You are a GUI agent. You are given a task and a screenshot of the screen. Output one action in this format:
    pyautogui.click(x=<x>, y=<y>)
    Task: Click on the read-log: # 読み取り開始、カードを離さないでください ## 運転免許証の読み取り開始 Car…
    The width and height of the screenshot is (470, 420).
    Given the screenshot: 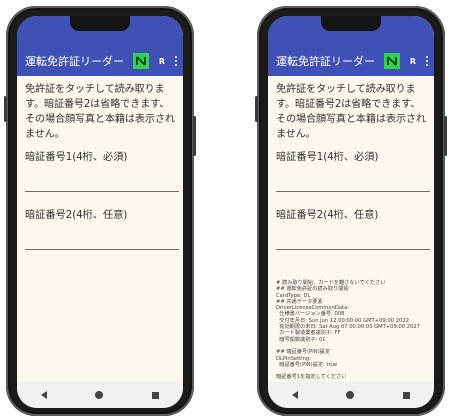 What is the action you would take?
    pyautogui.click(x=351, y=330)
    